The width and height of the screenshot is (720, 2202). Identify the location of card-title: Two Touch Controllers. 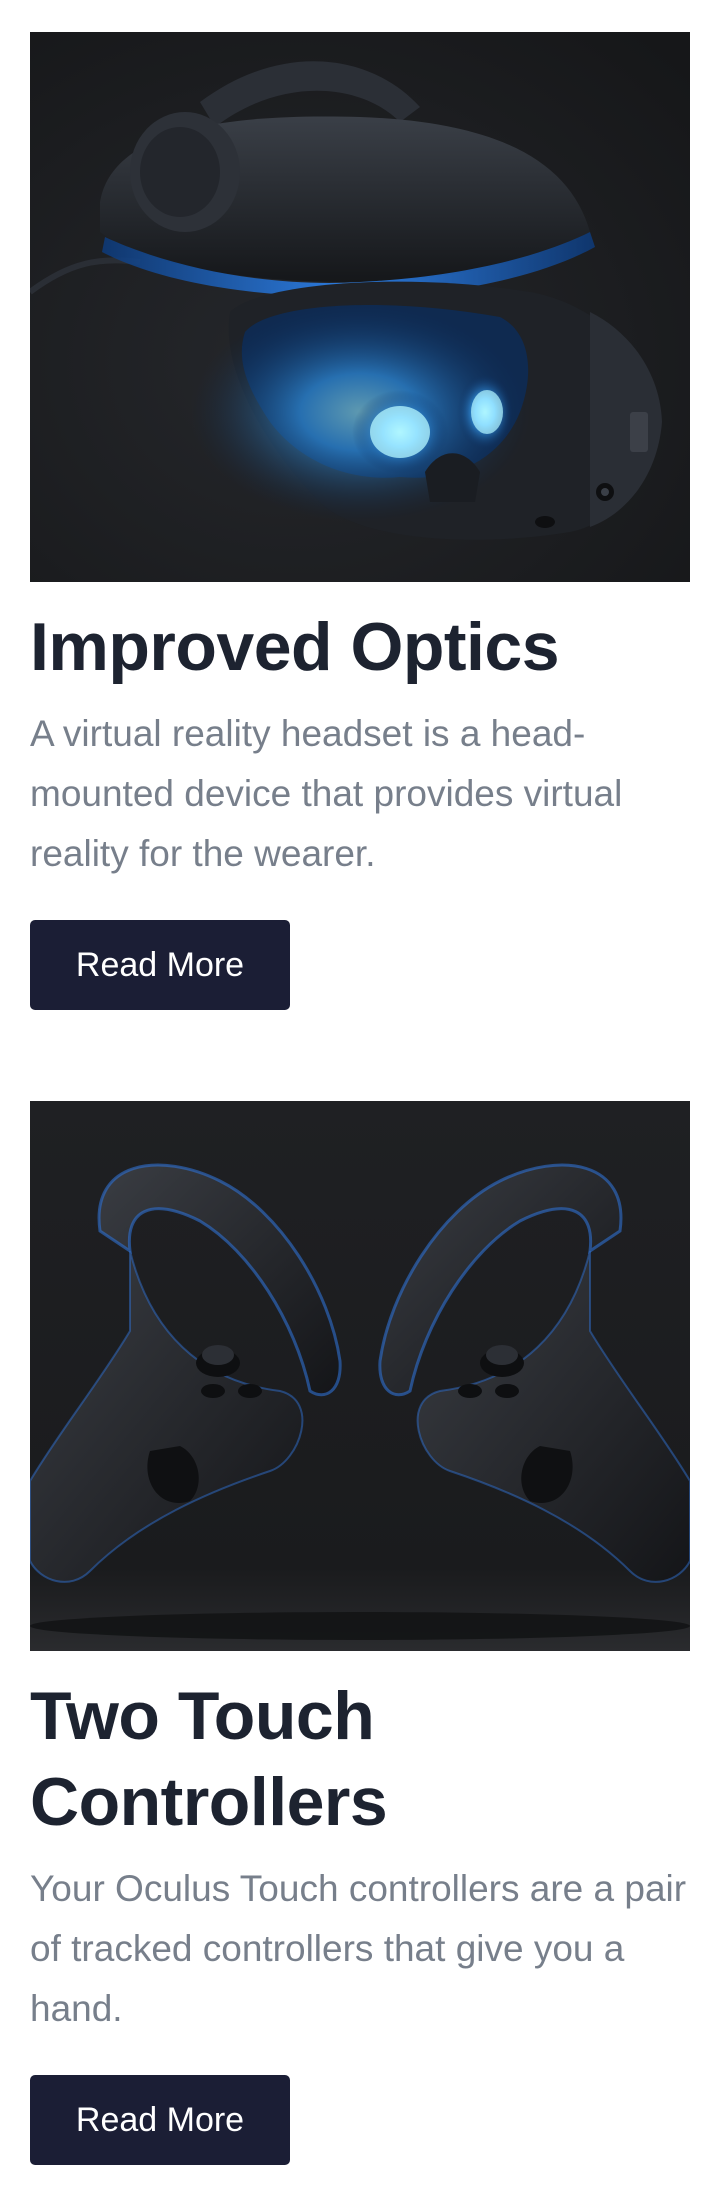
(209, 1759).